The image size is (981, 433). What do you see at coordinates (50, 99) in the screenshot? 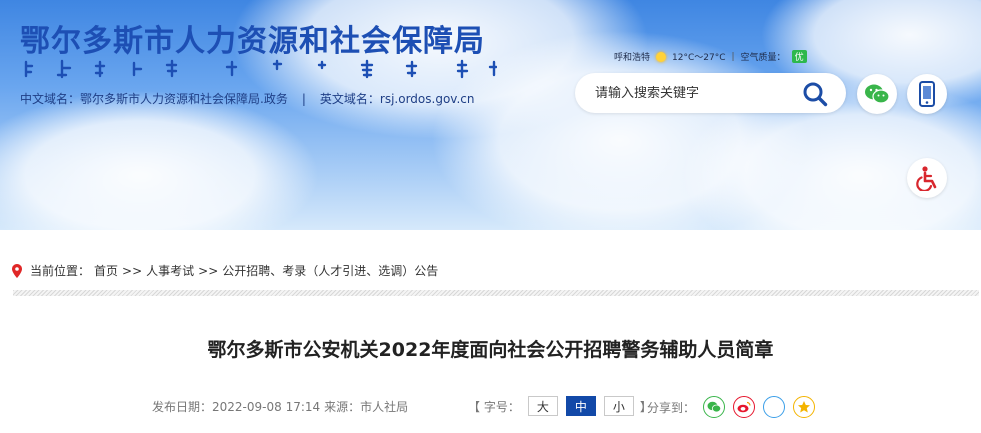
I see `domain-cn-label: 中文域名：` at bounding box center [50, 99].